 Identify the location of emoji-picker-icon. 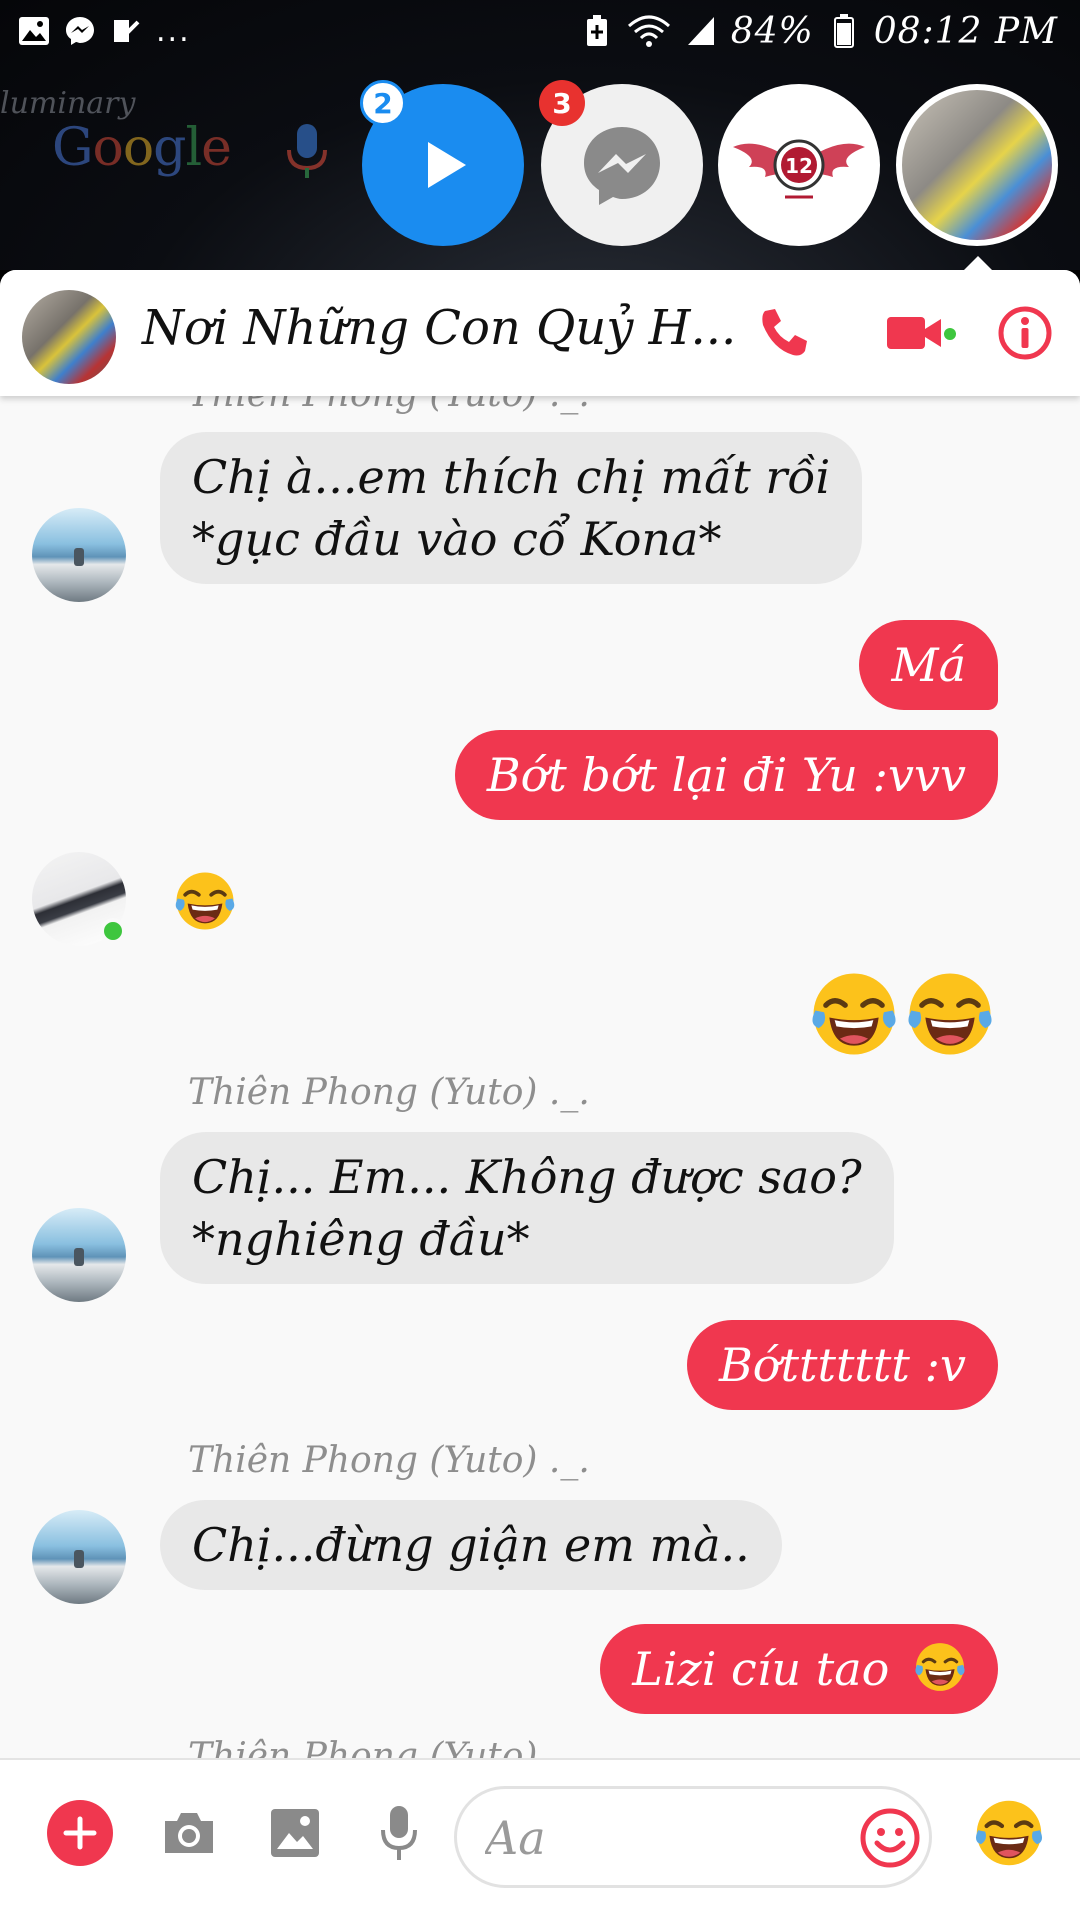
(890, 1838).